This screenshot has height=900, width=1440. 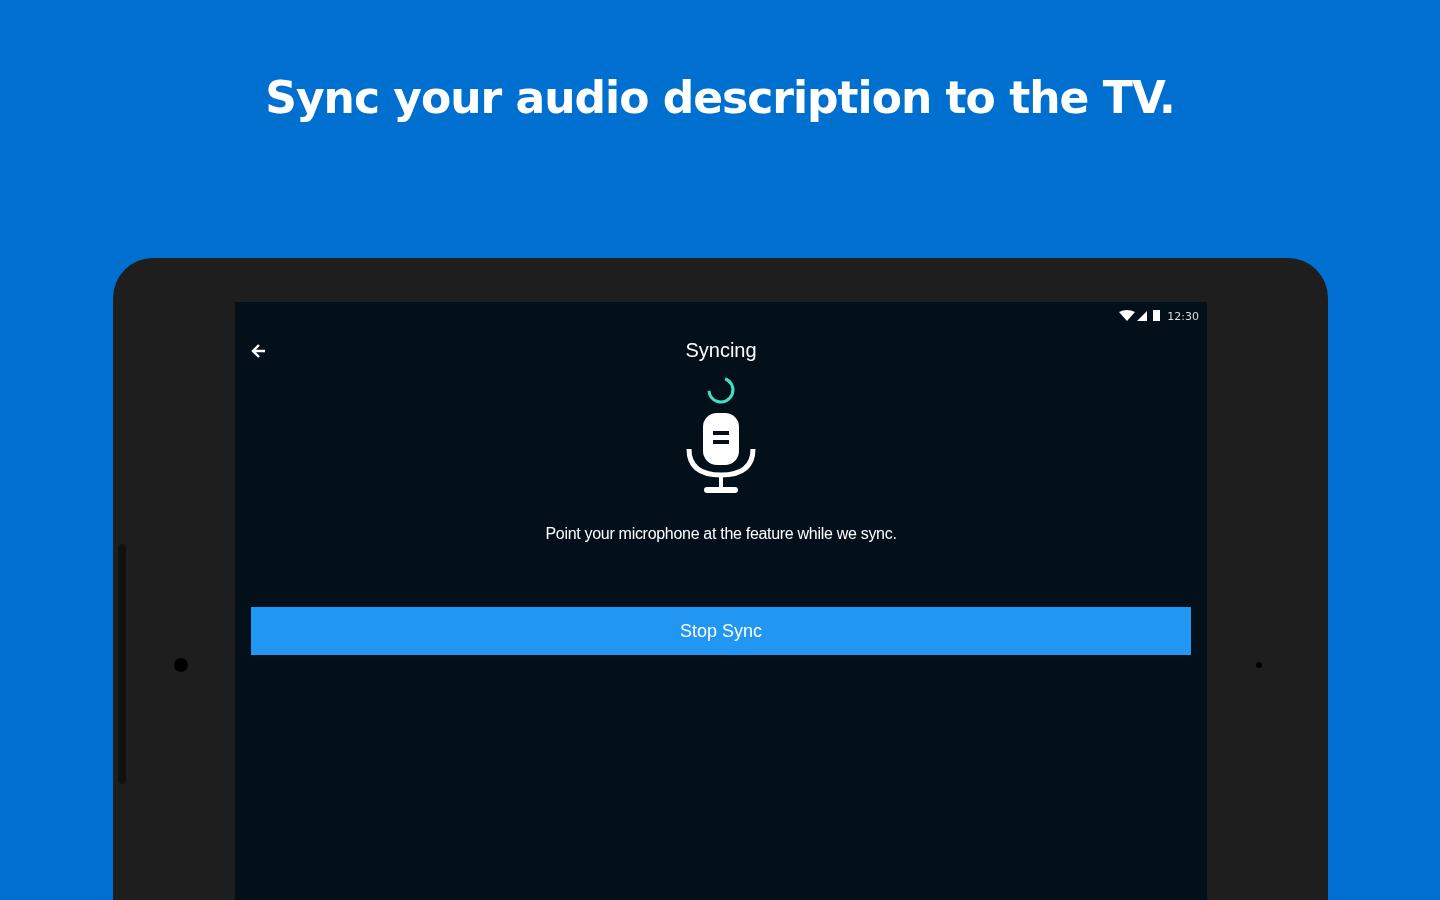 What do you see at coordinates (720, 98) in the screenshot?
I see `headline: Sync your audio description to the TV.` at bounding box center [720, 98].